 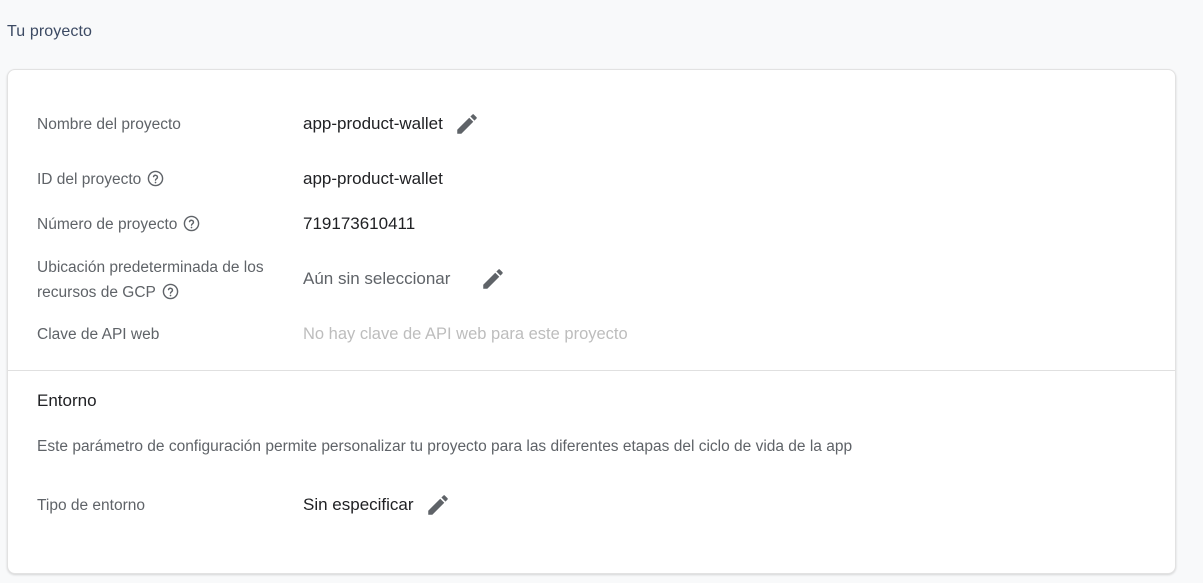 What do you see at coordinates (150, 267) in the screenshot?
I see `location-label-line1: Ubicación predeterminada de los` at bounding box center [150, 267].